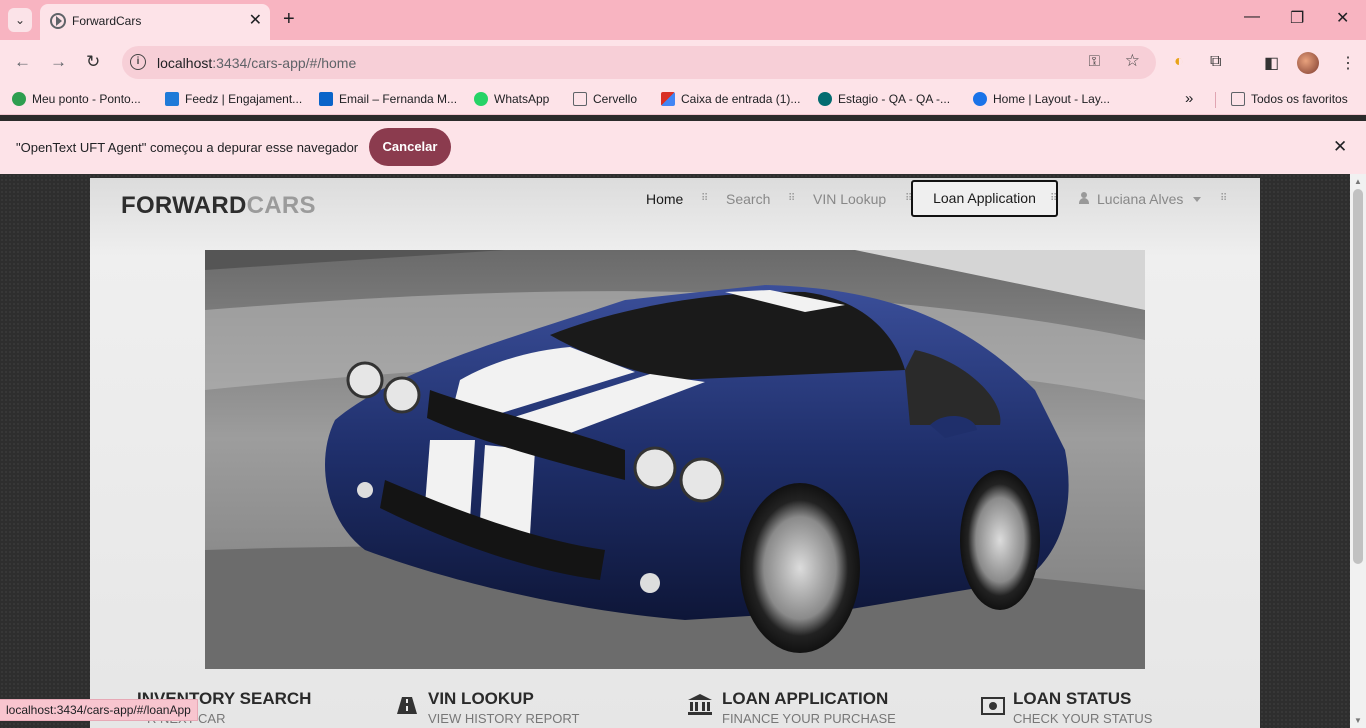 This screenshot has width=1366, height=728. What do you see at coordinates (481, 698) in the screenshot?
I see `feature-title: VIN LOOKUP` at bounding box center [481, 698].